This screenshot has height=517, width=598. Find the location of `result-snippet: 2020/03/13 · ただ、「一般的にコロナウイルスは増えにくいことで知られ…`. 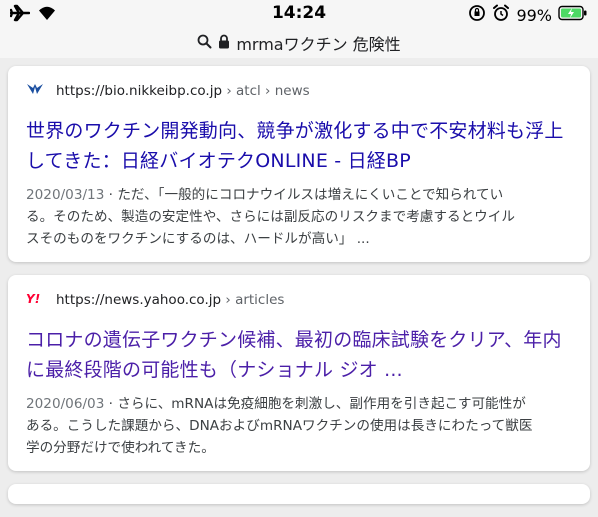

result-snippet: 2020/03/13 · ただ、「一般的にコロナウイルスは増えにくいことで知られ… is located at coordinates (299, 217).